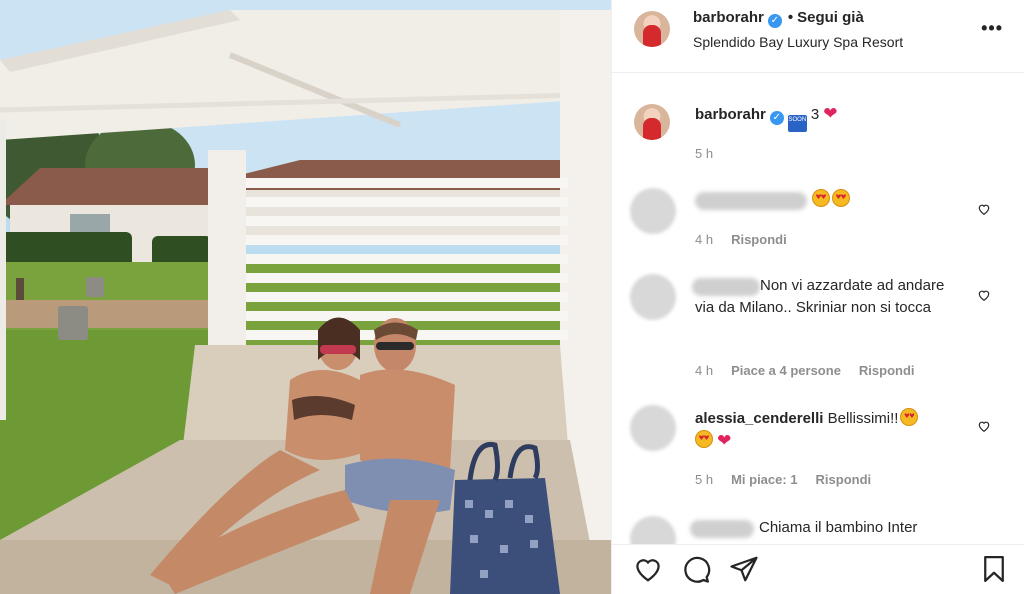  What do you see at coordinates (704, 153) in the screenshot?
I see `caption-time: 5 h` at bounding box center [704, 153].